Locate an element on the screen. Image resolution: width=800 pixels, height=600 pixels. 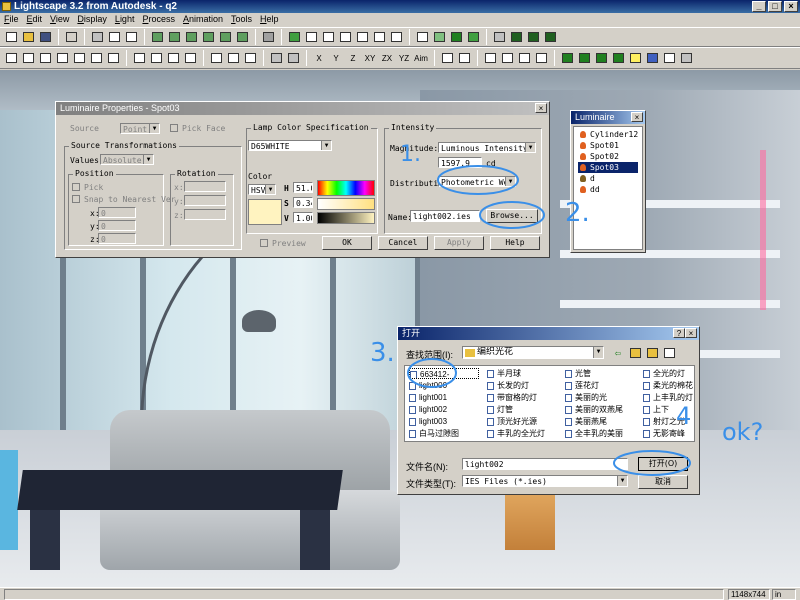
zoom-in-icon is located at coordinates (328, 37).